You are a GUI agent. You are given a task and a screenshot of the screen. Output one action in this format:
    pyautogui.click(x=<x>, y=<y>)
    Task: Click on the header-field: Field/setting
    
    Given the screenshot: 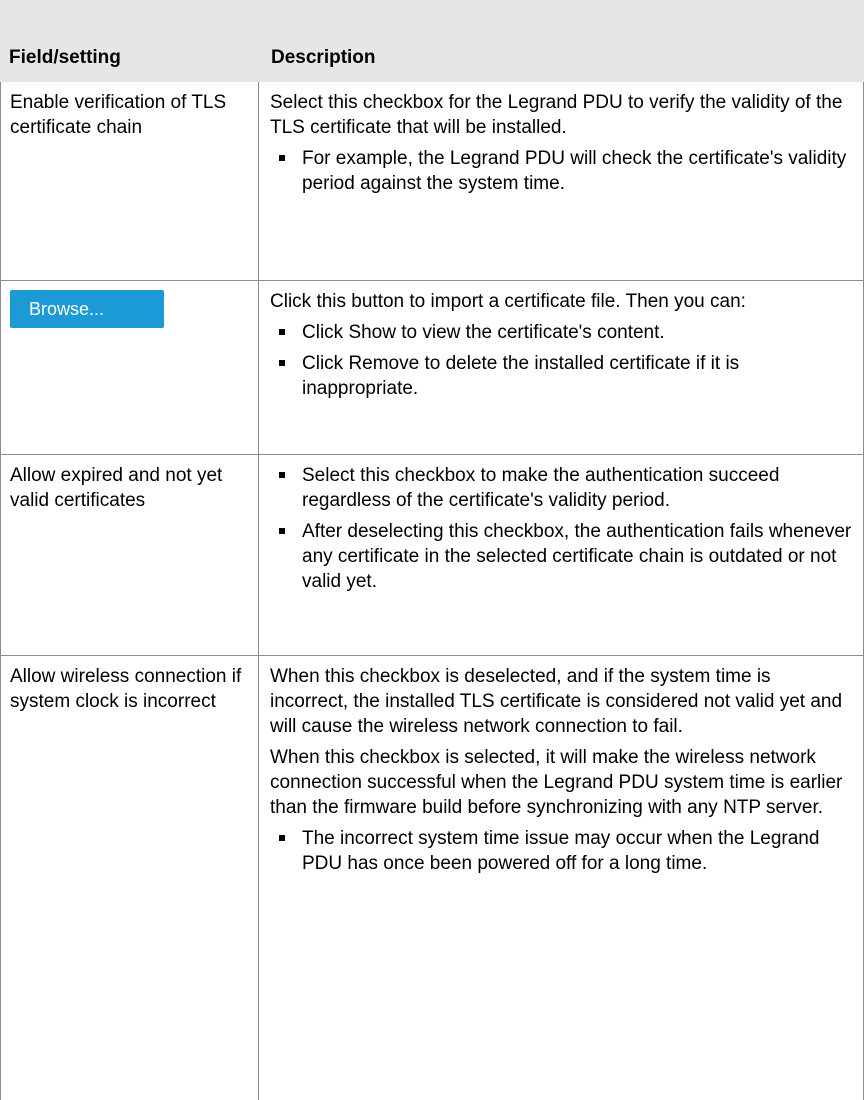 What is the action you would take?
    pyautogui.click(x=65, y=57)
    